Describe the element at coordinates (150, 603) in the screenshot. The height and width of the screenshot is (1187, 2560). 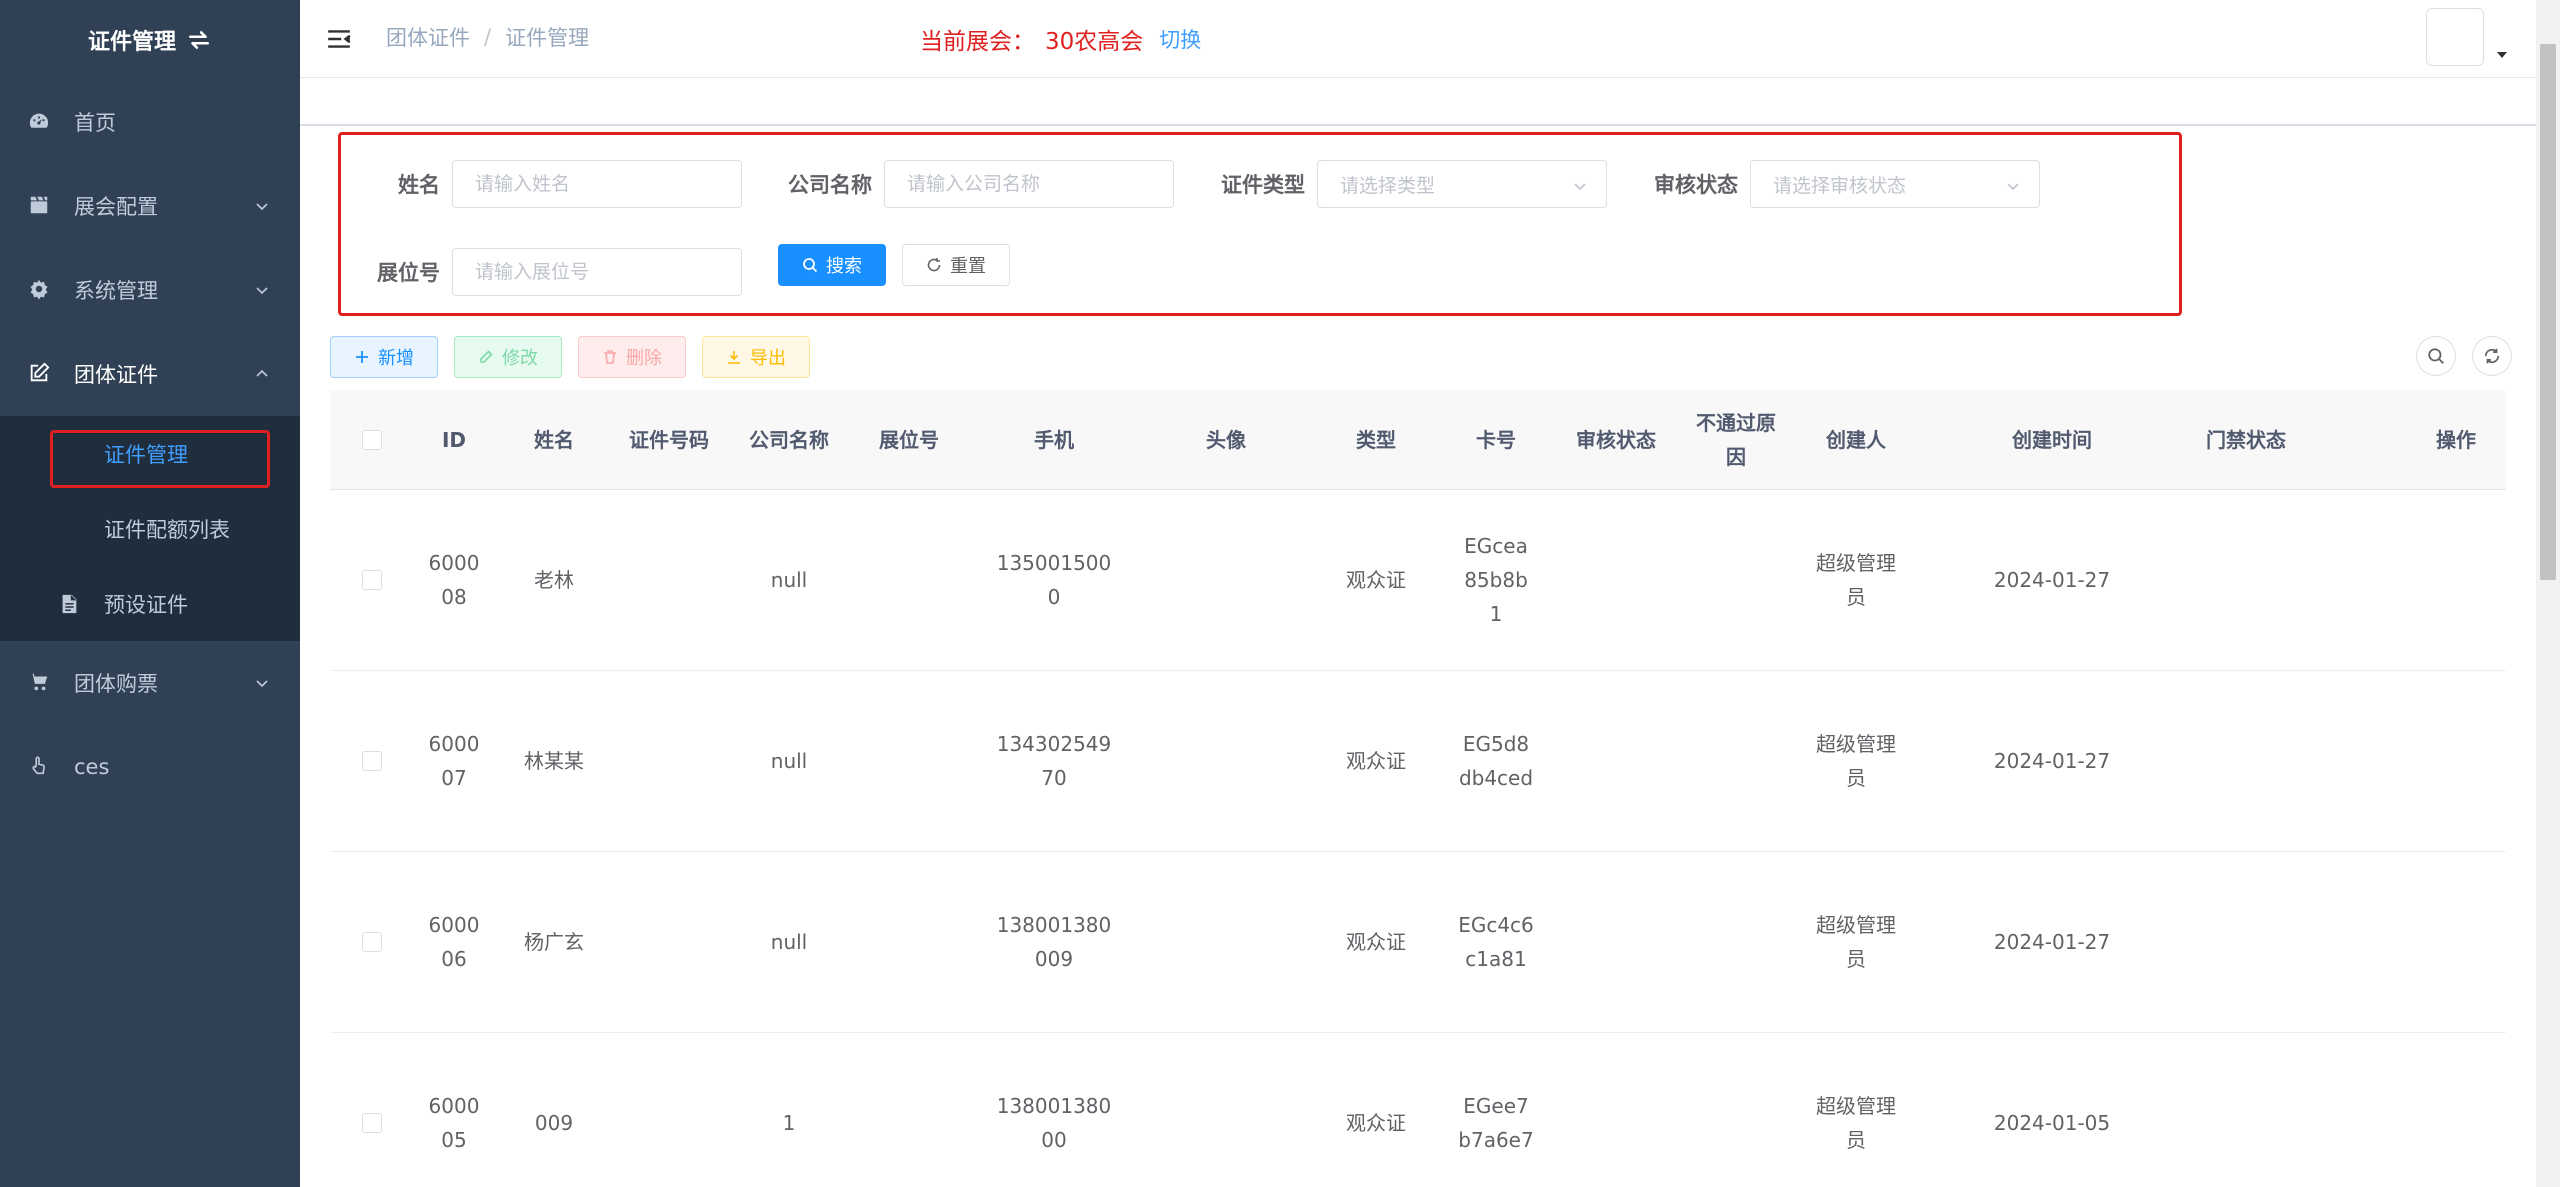
I see `sidebar-subitem-preset-cert: 预设证件` at that location.